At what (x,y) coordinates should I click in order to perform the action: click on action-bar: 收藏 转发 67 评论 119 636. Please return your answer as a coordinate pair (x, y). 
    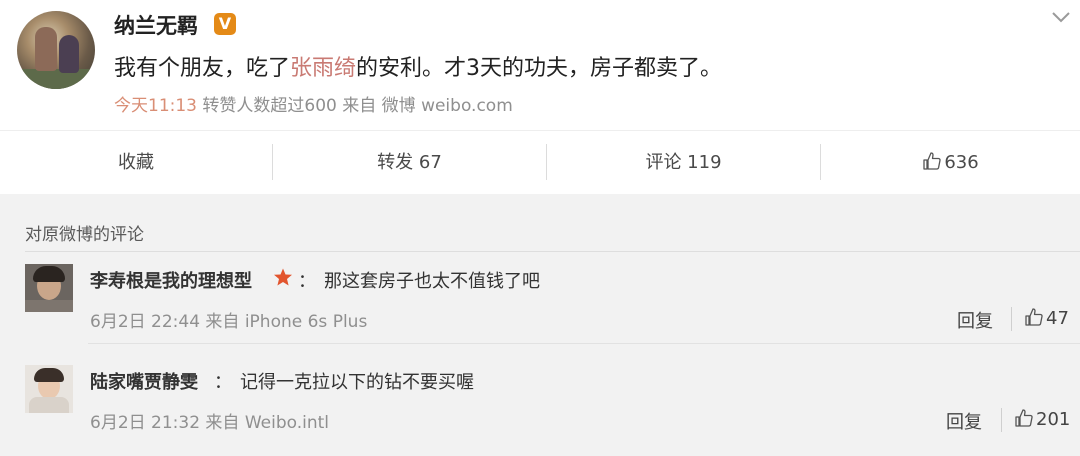
    Looking at the image, I should click on (540, 162).